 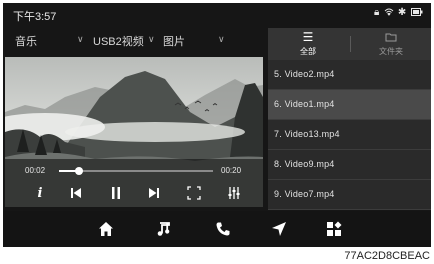 I want to click on phone-icon, so click(x=223, y=229).